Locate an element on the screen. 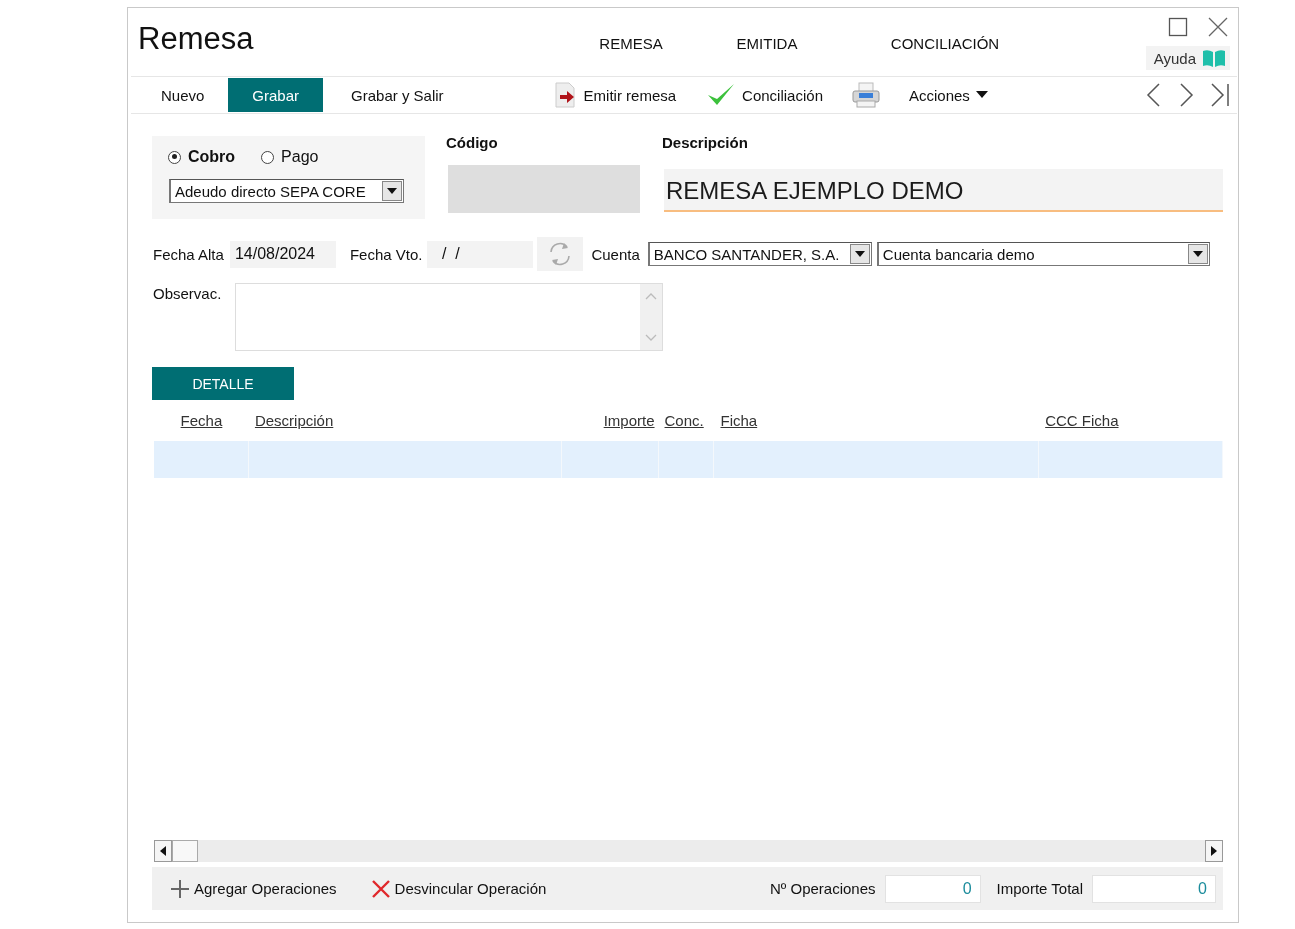 This screenshot has height=929, width=1295. unlink-operation-button: Desvincular Operación is located at coordinates (458, 888).